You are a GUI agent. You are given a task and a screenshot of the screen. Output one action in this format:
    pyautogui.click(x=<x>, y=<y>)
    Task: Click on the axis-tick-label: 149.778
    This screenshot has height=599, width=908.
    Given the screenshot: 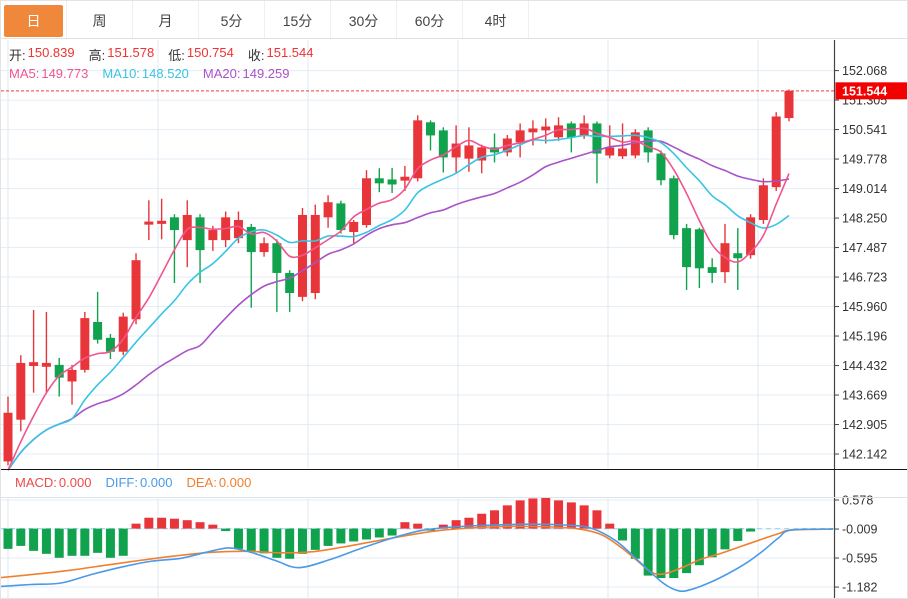 What is the action you would take?
    pyautogui.click(x=864, y=160)
    